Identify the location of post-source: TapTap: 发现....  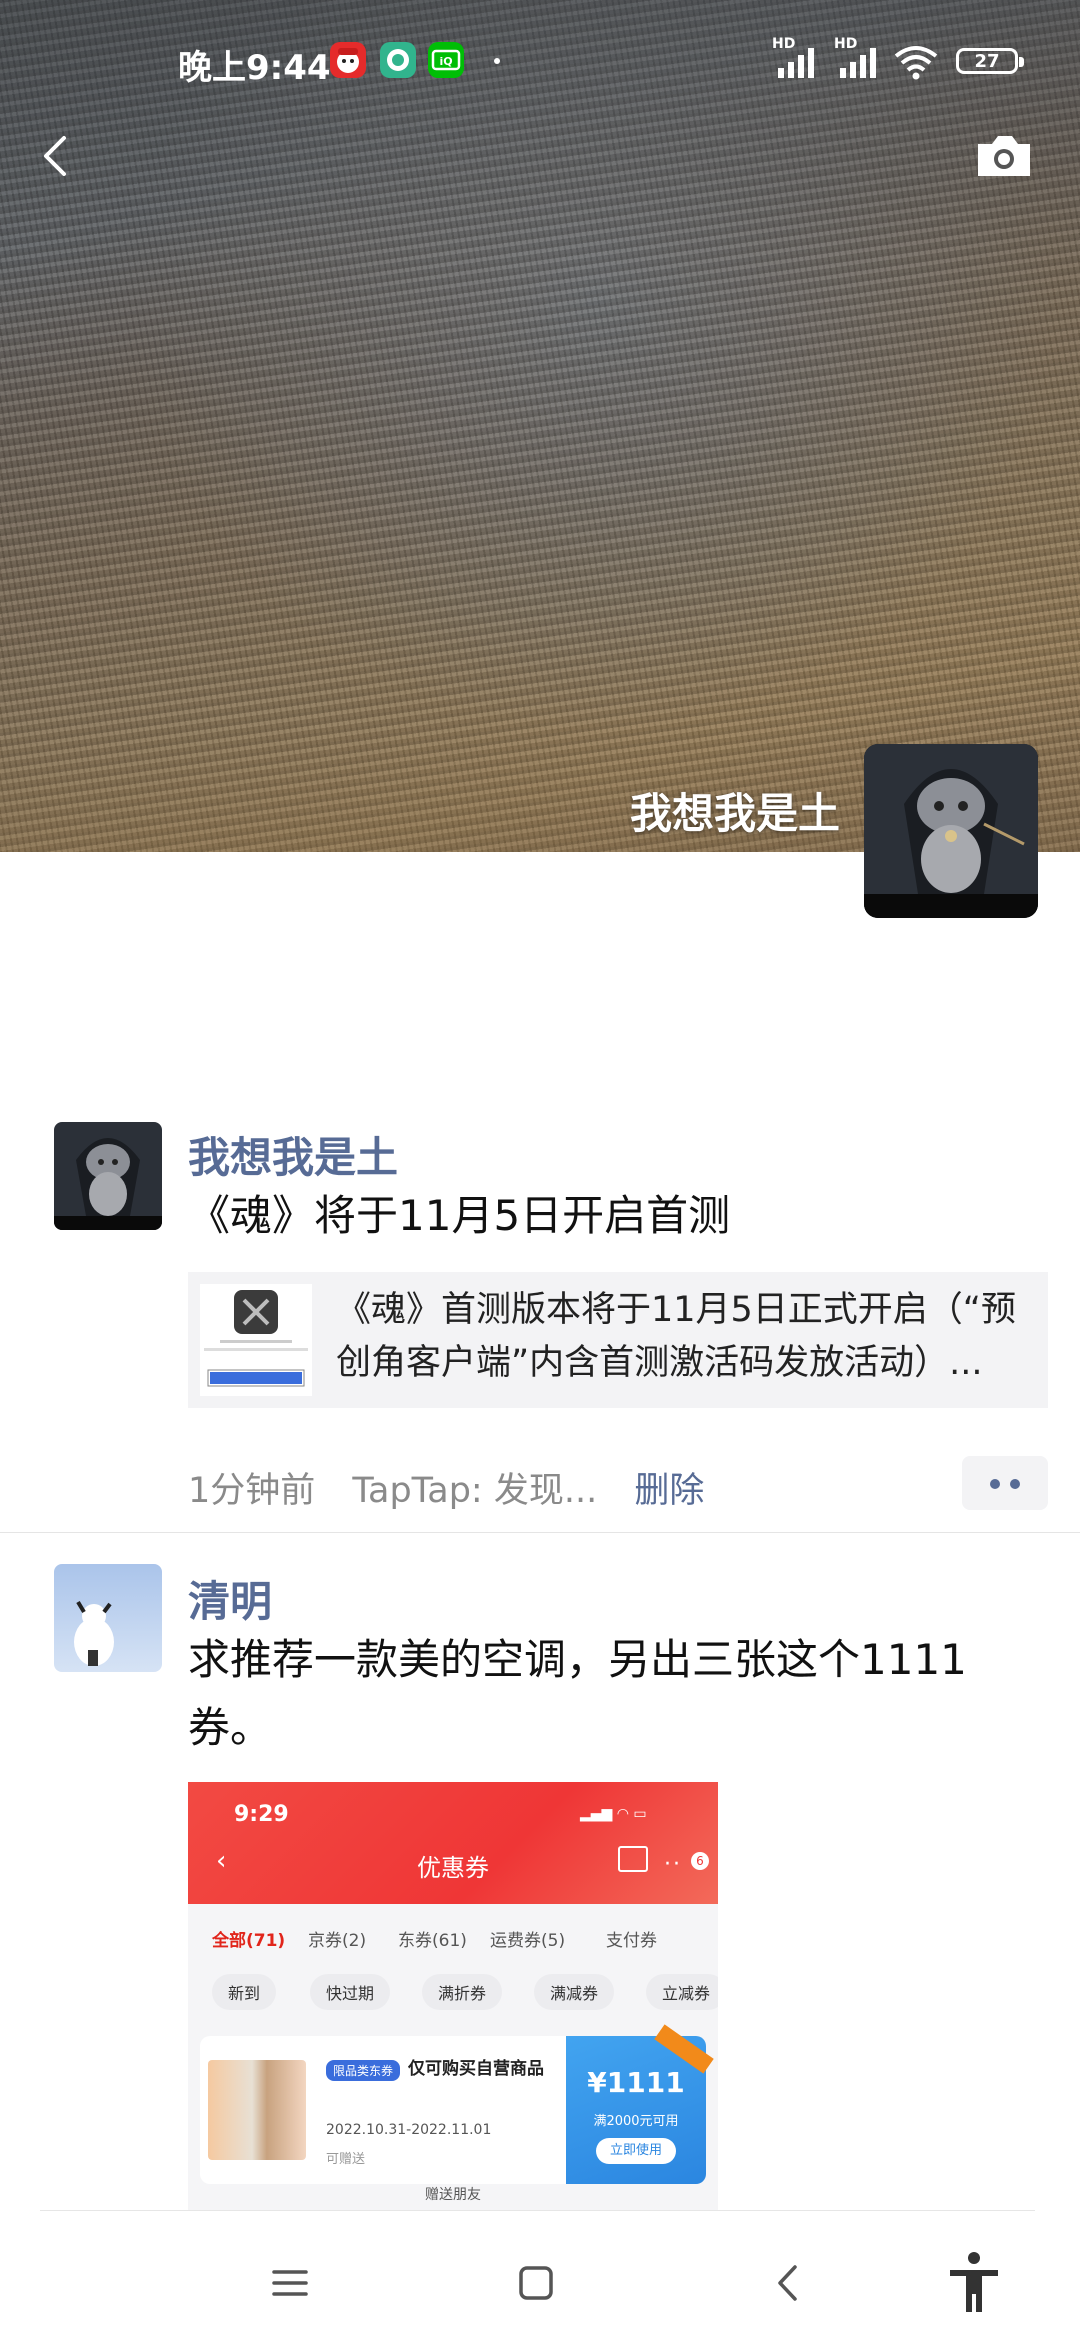
(474, 1491).